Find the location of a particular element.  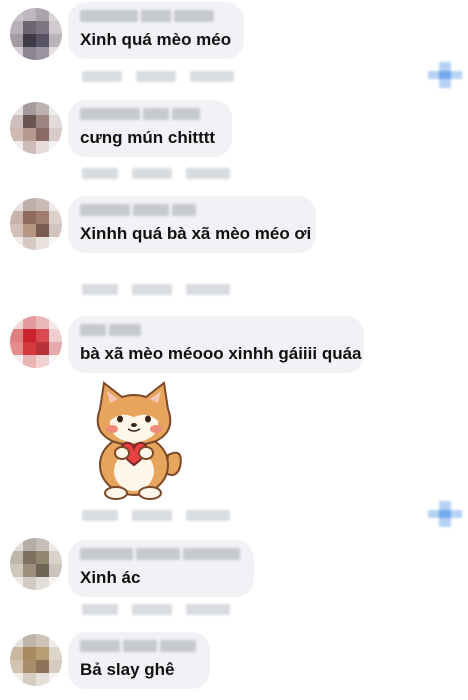

comment-bubble: Xinhh quá bà xã mèo méo ơi is located at coordinates (192, 224).